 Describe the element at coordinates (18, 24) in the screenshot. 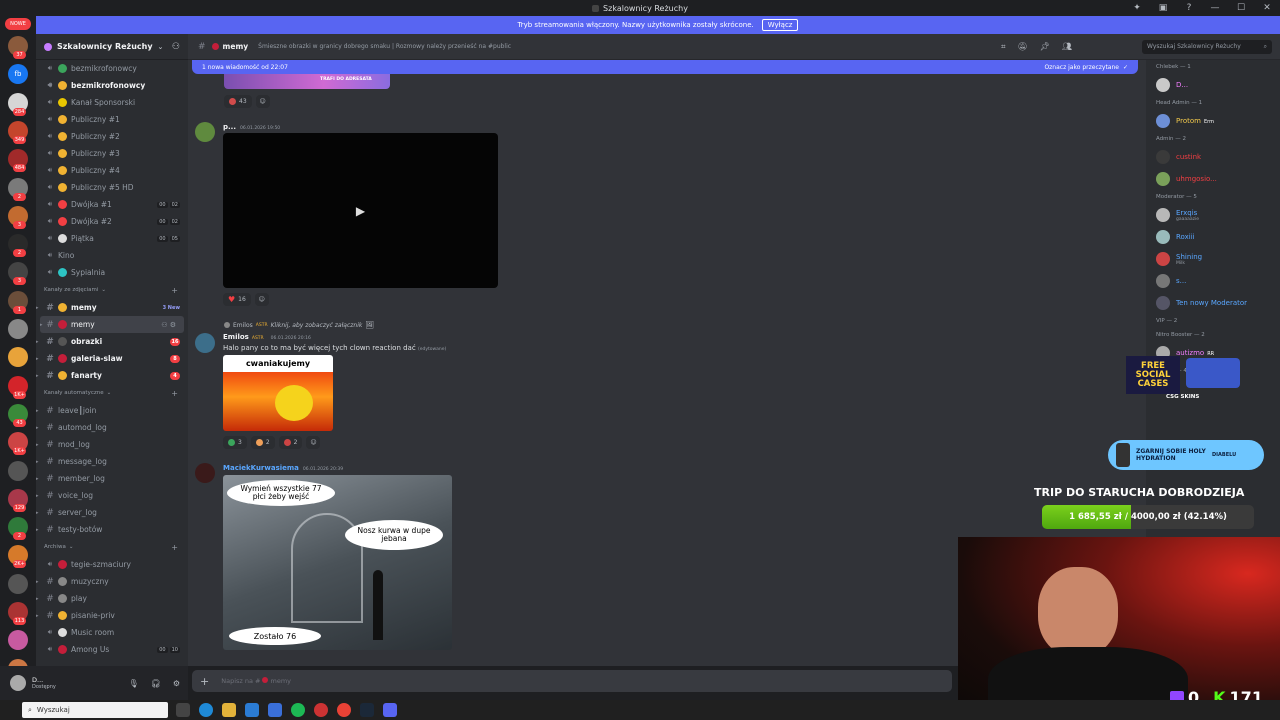

I see `new-badge: NOWE` at that location.